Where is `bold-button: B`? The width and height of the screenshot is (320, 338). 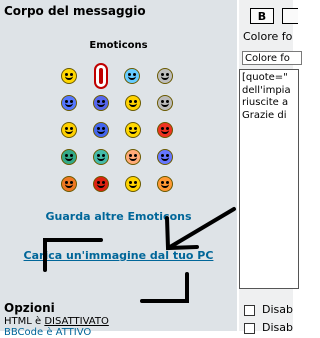 bold-button: B is located at coordinates (262, 16).